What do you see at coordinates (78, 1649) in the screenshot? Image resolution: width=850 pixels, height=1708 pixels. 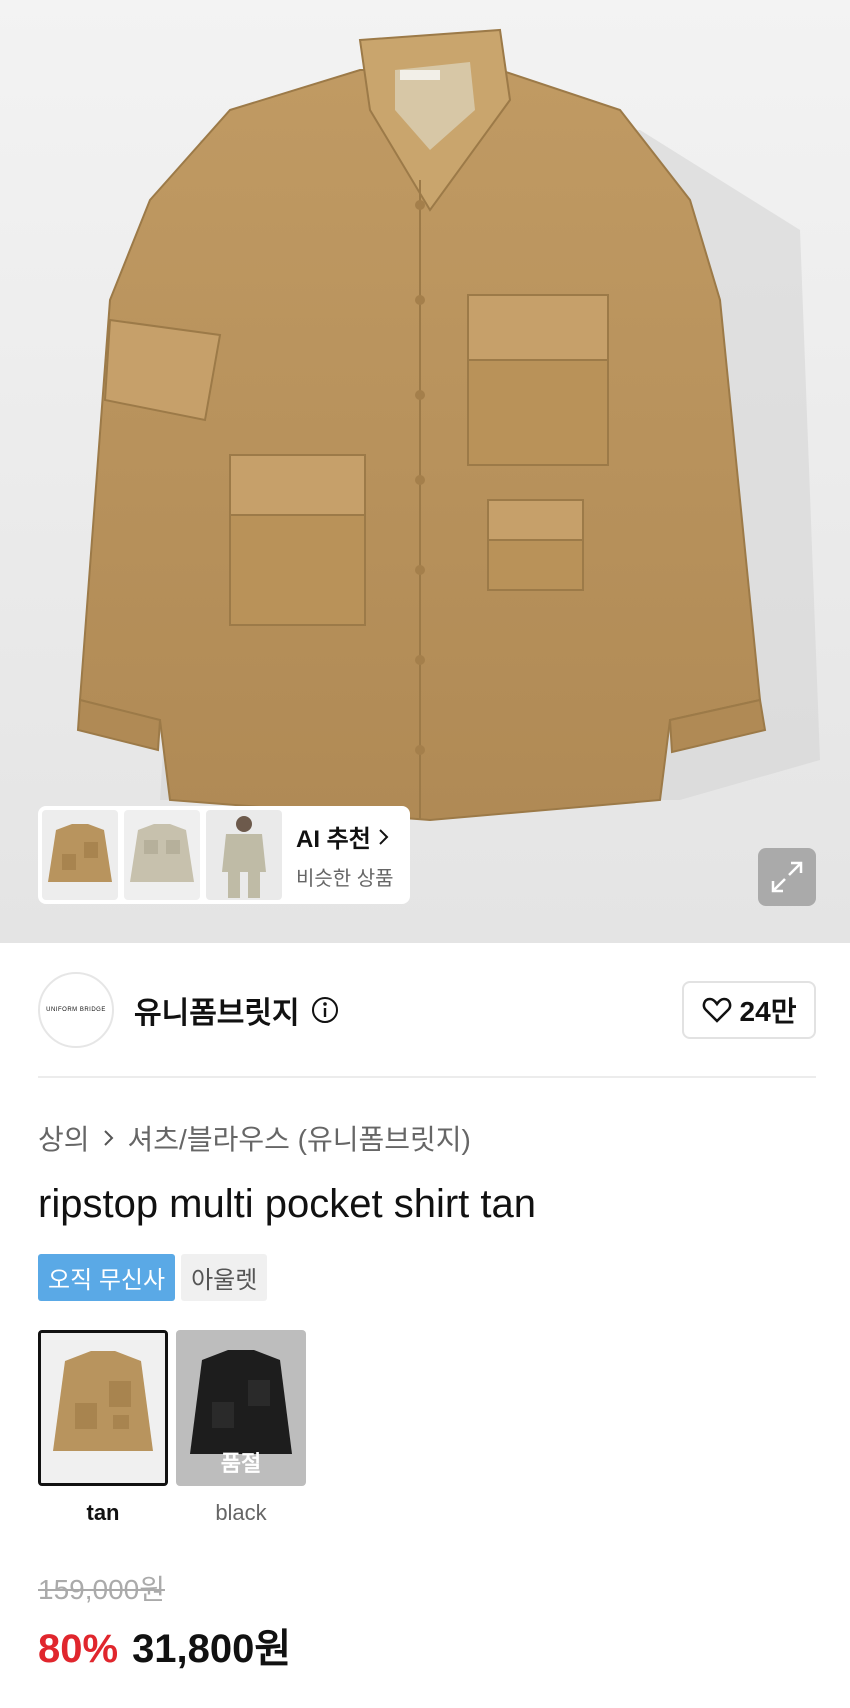 I see `discount-rate: 80%` at bounding box center [78, 1649].